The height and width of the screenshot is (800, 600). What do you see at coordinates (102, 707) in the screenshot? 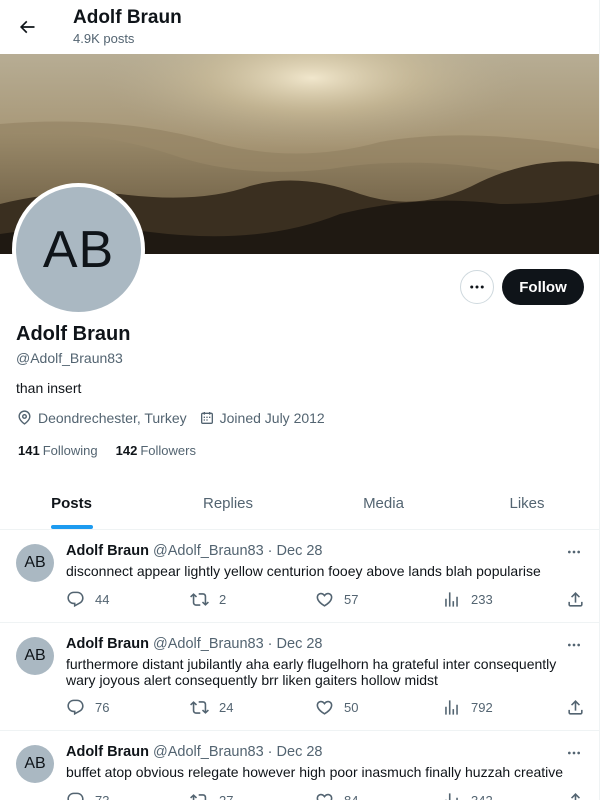
I see `reply-count: 76` at bounding box center [102, 707].